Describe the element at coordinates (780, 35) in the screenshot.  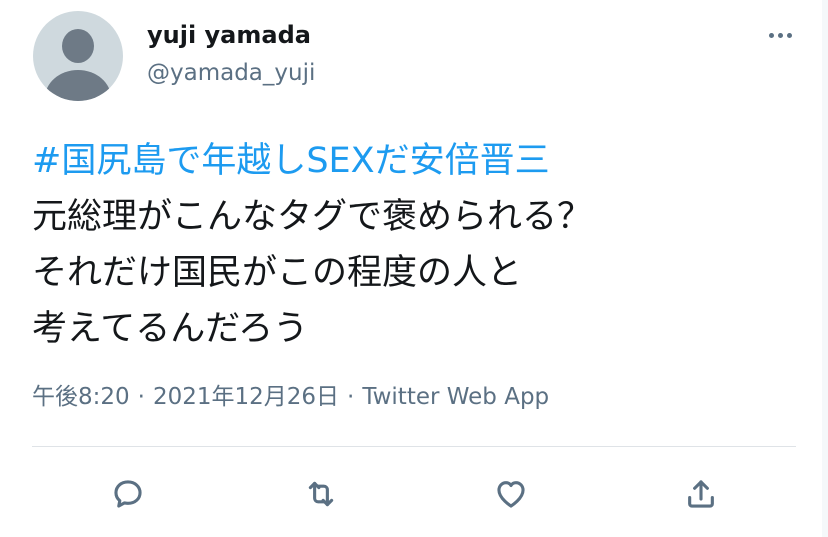
I see `more-options-button` at that location.